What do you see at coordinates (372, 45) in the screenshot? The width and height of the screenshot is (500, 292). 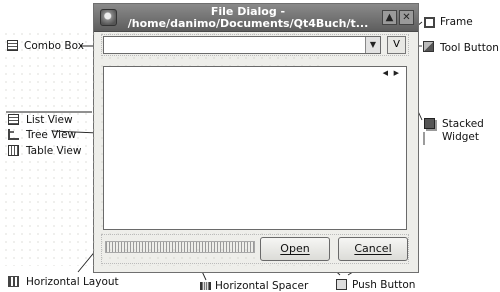 I see `chevron-down-icon: ▼` at bounding box center [372, 45].